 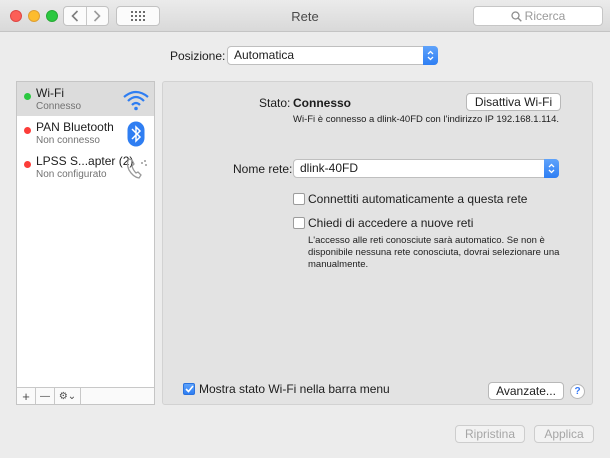 I want to click on service-item-bluetooth: PAN Bluetooth Non connesso, so click(x=85, y=133).